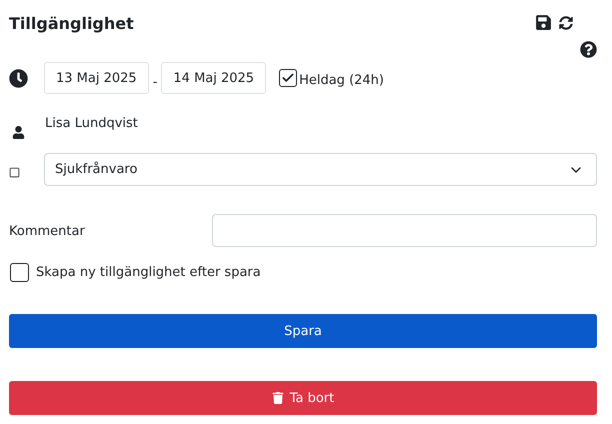 The height and width of the screenshot is (424, 612). I want to click on check-icon, so click(288, 78).